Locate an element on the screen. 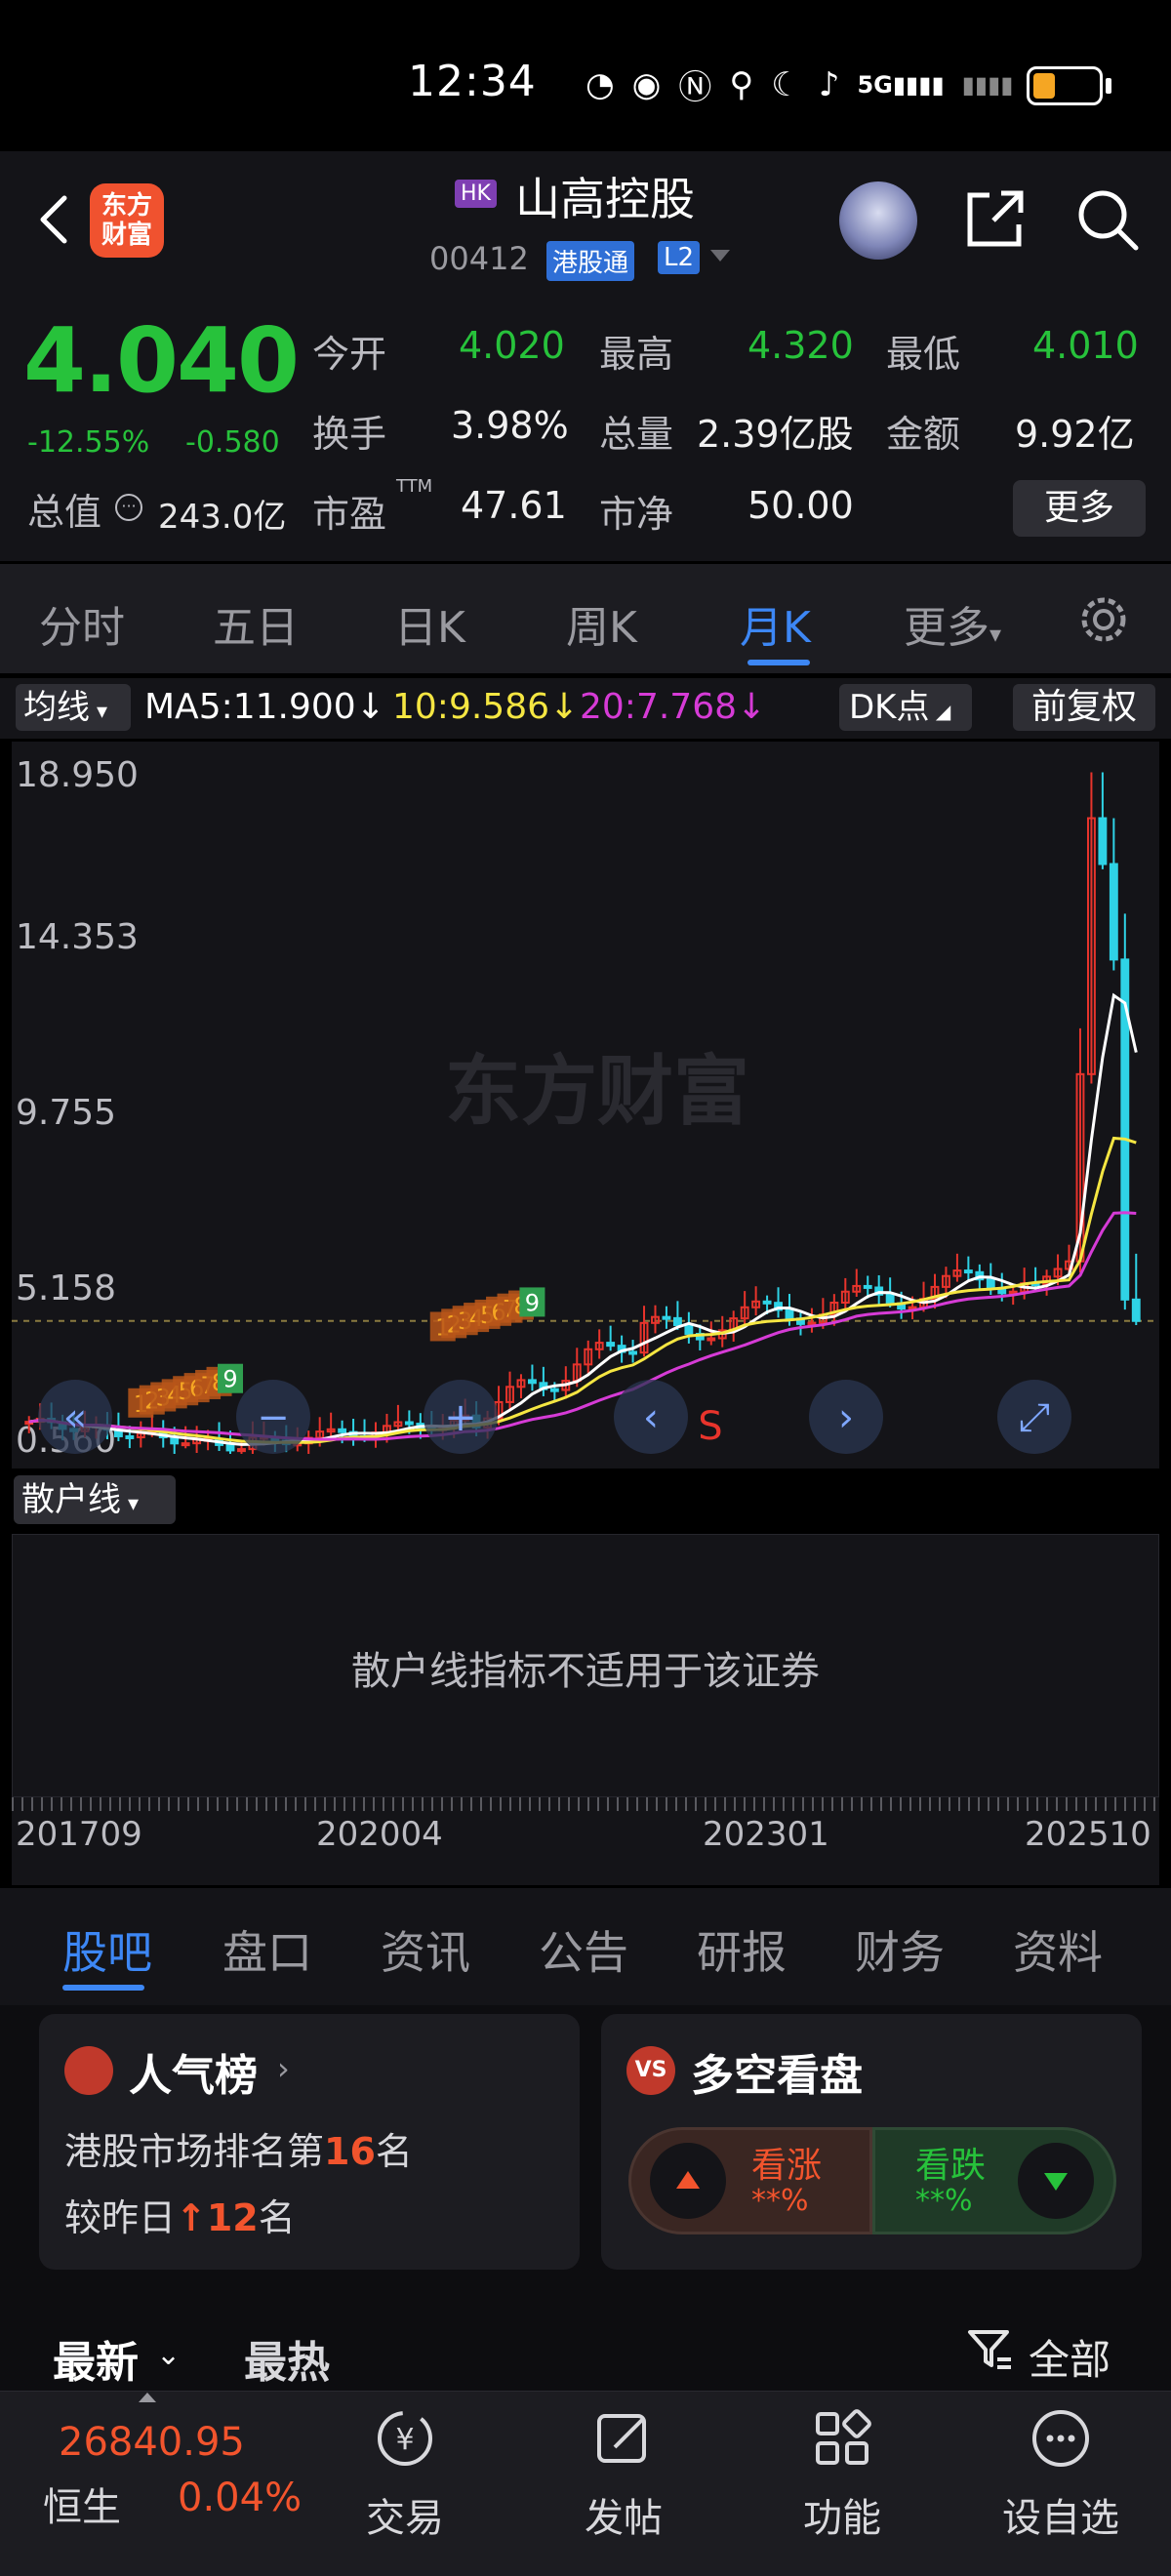 The image size is (1171, 2576). sort-hot: 最热 is located at coordinates (287, 2358).